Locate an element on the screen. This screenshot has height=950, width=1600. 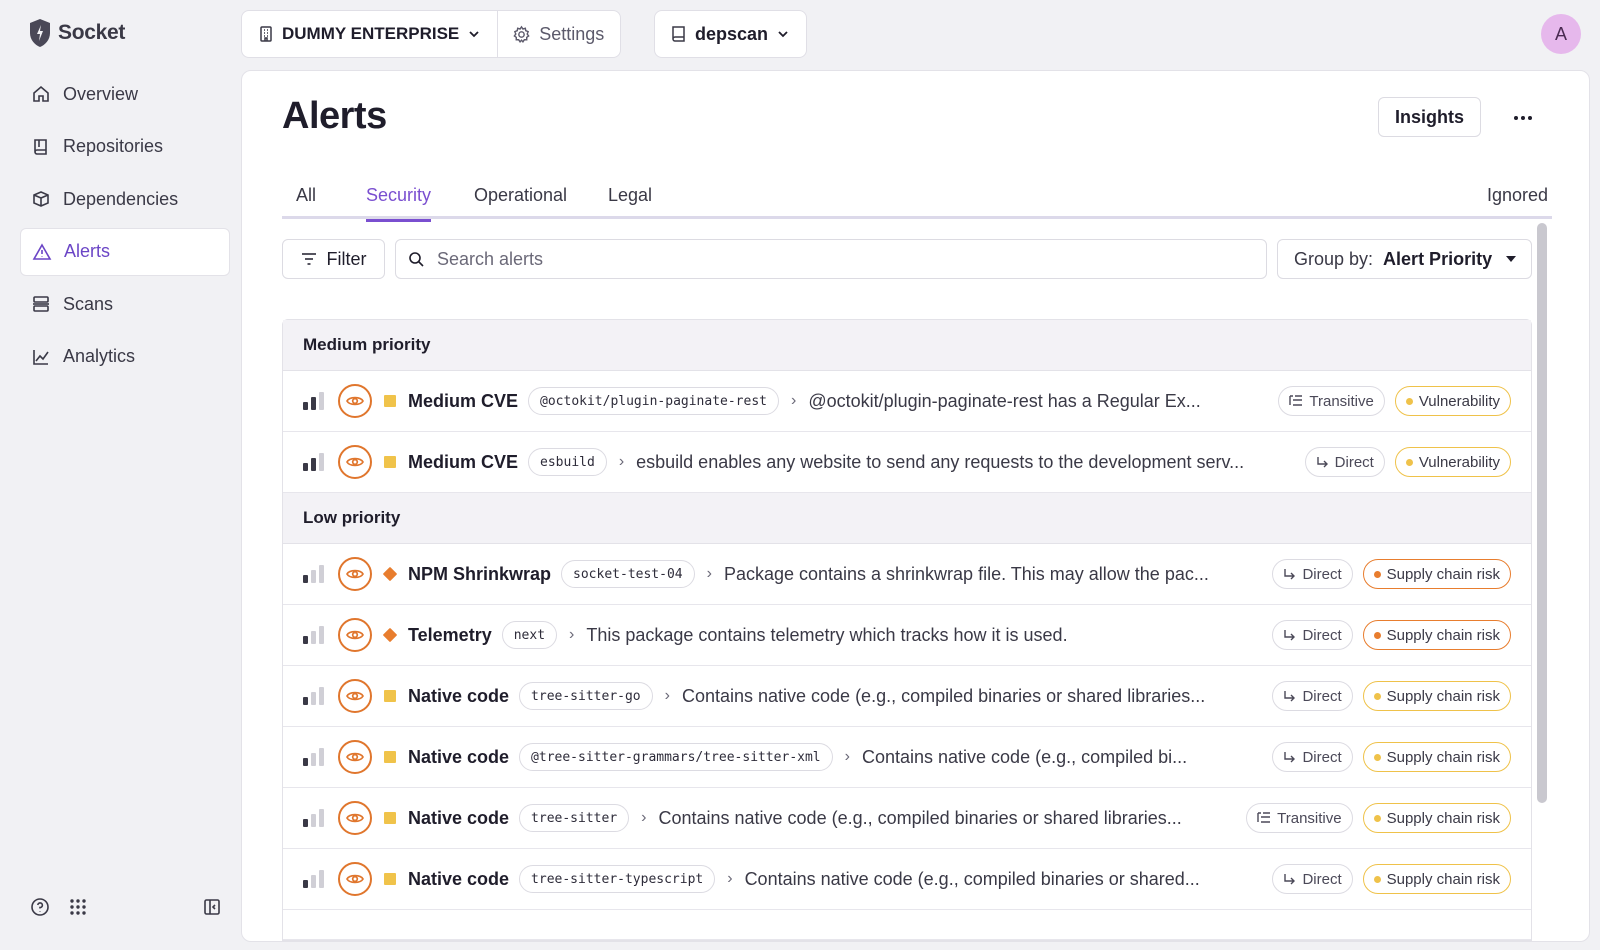
package-chip: tree-sitter-go is located at coordinates (586, 696).